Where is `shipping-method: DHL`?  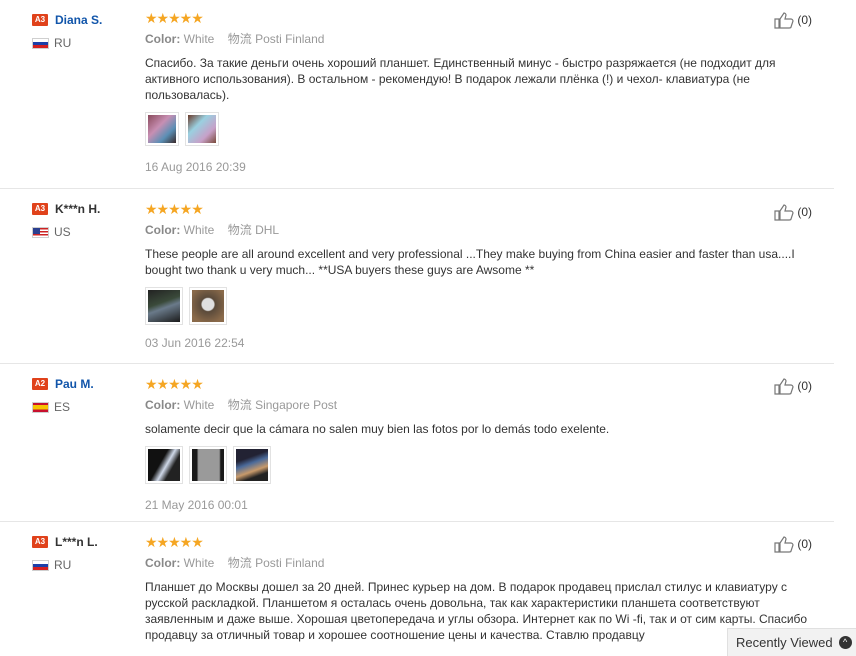
shipping-method: DHL is located at coordinates (267, 230).